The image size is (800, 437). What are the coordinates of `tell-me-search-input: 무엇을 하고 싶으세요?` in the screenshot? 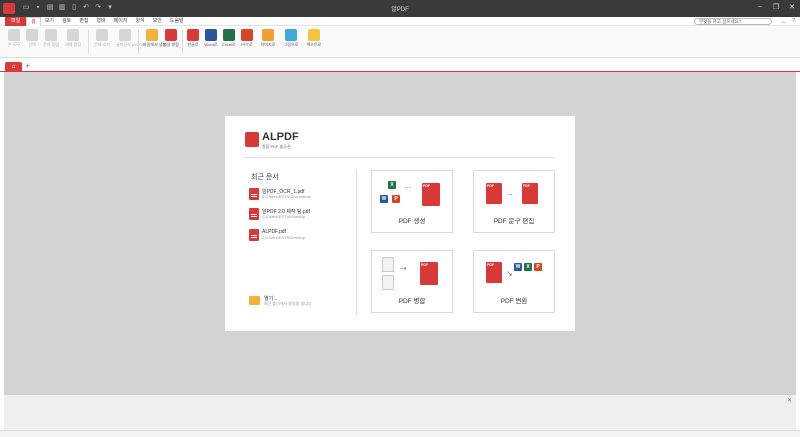 It's located at (733, 21).